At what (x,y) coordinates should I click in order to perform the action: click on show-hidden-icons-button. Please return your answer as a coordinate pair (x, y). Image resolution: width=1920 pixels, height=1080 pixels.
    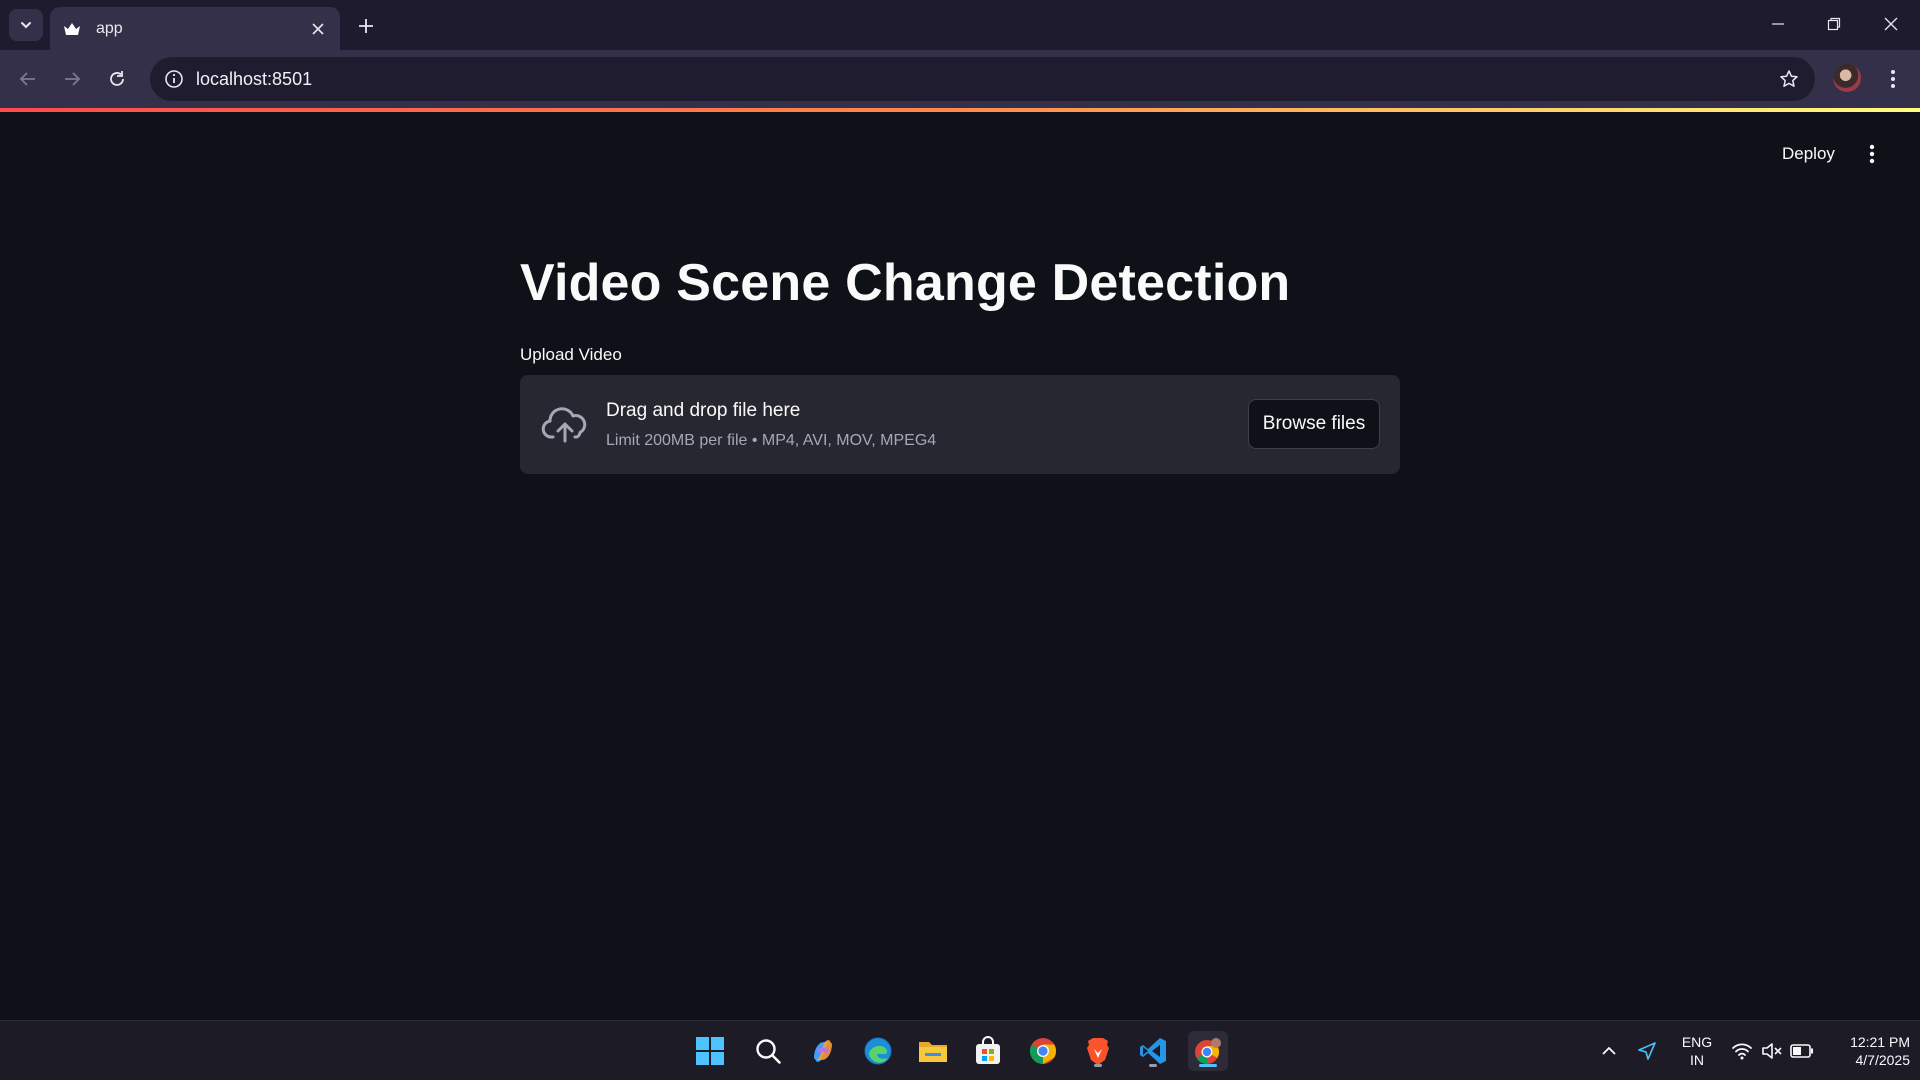
    Looking at the image, I should click on (1609, 1051).